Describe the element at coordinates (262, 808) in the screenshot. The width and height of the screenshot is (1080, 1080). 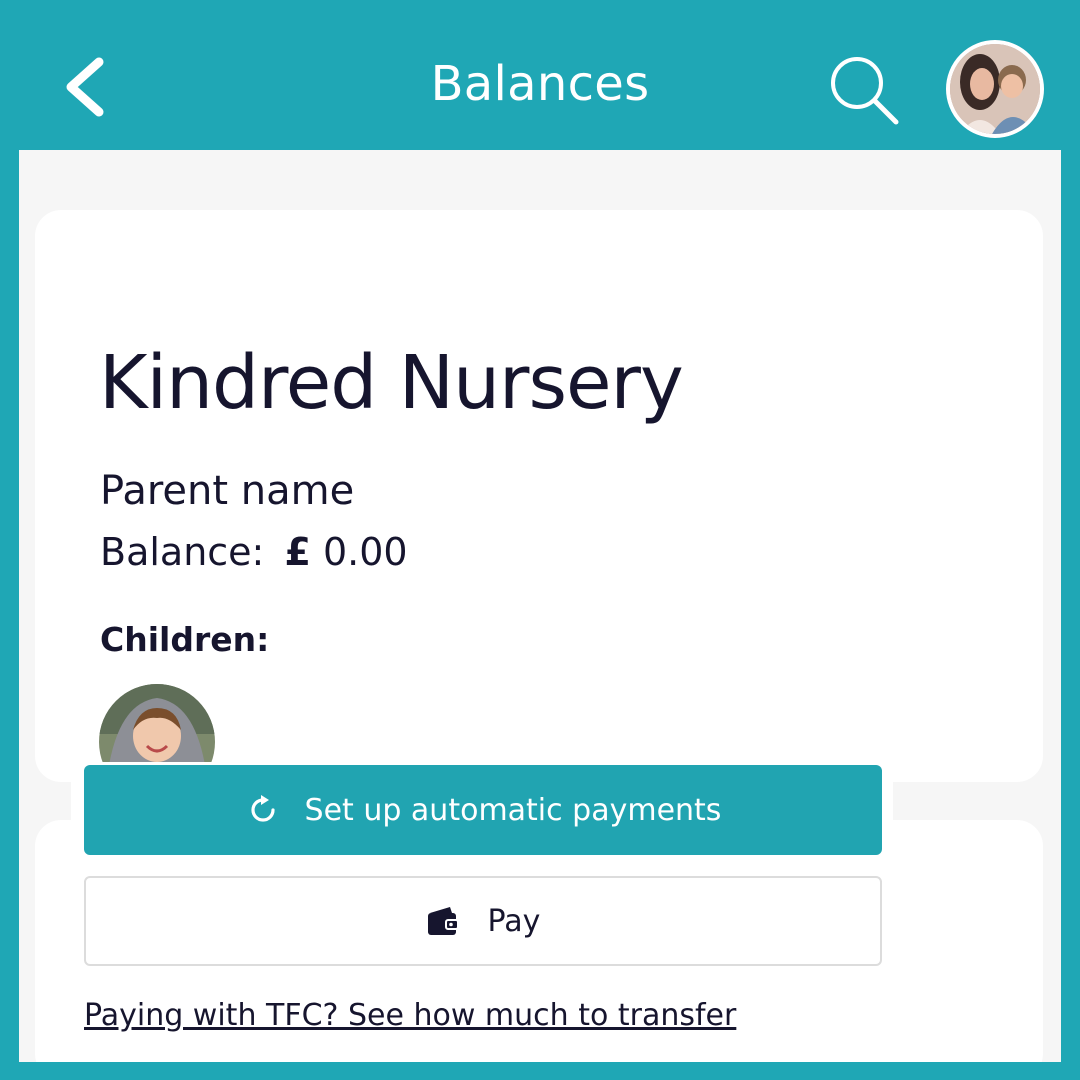
I see `refresh-icon` at that location.